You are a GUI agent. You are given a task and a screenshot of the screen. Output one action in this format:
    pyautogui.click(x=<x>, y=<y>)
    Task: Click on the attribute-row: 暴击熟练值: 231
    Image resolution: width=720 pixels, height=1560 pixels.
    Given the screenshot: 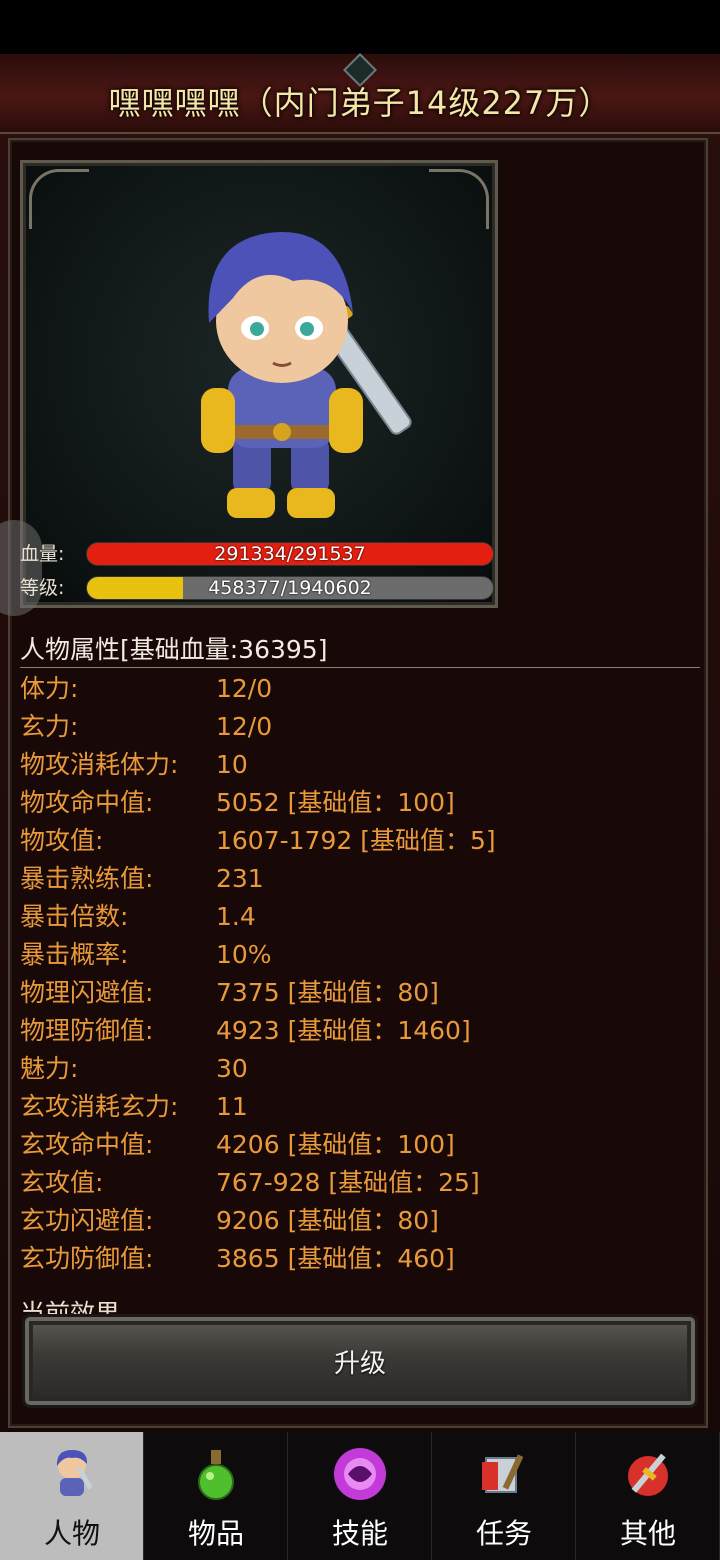 What is the action you would take?
    pyautogui.click(x=360, y=880)
    